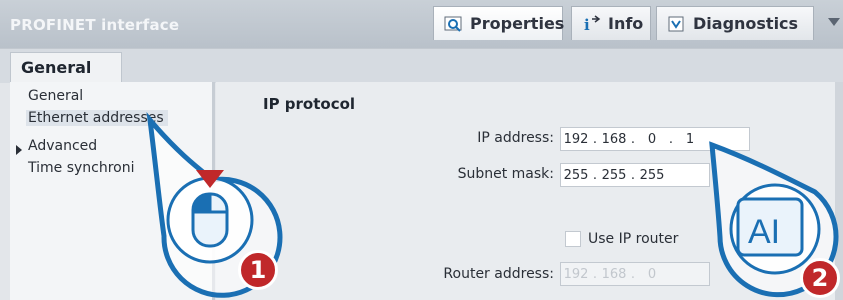  I want to click on ip-address-label: IP address:, so click(515, 138).